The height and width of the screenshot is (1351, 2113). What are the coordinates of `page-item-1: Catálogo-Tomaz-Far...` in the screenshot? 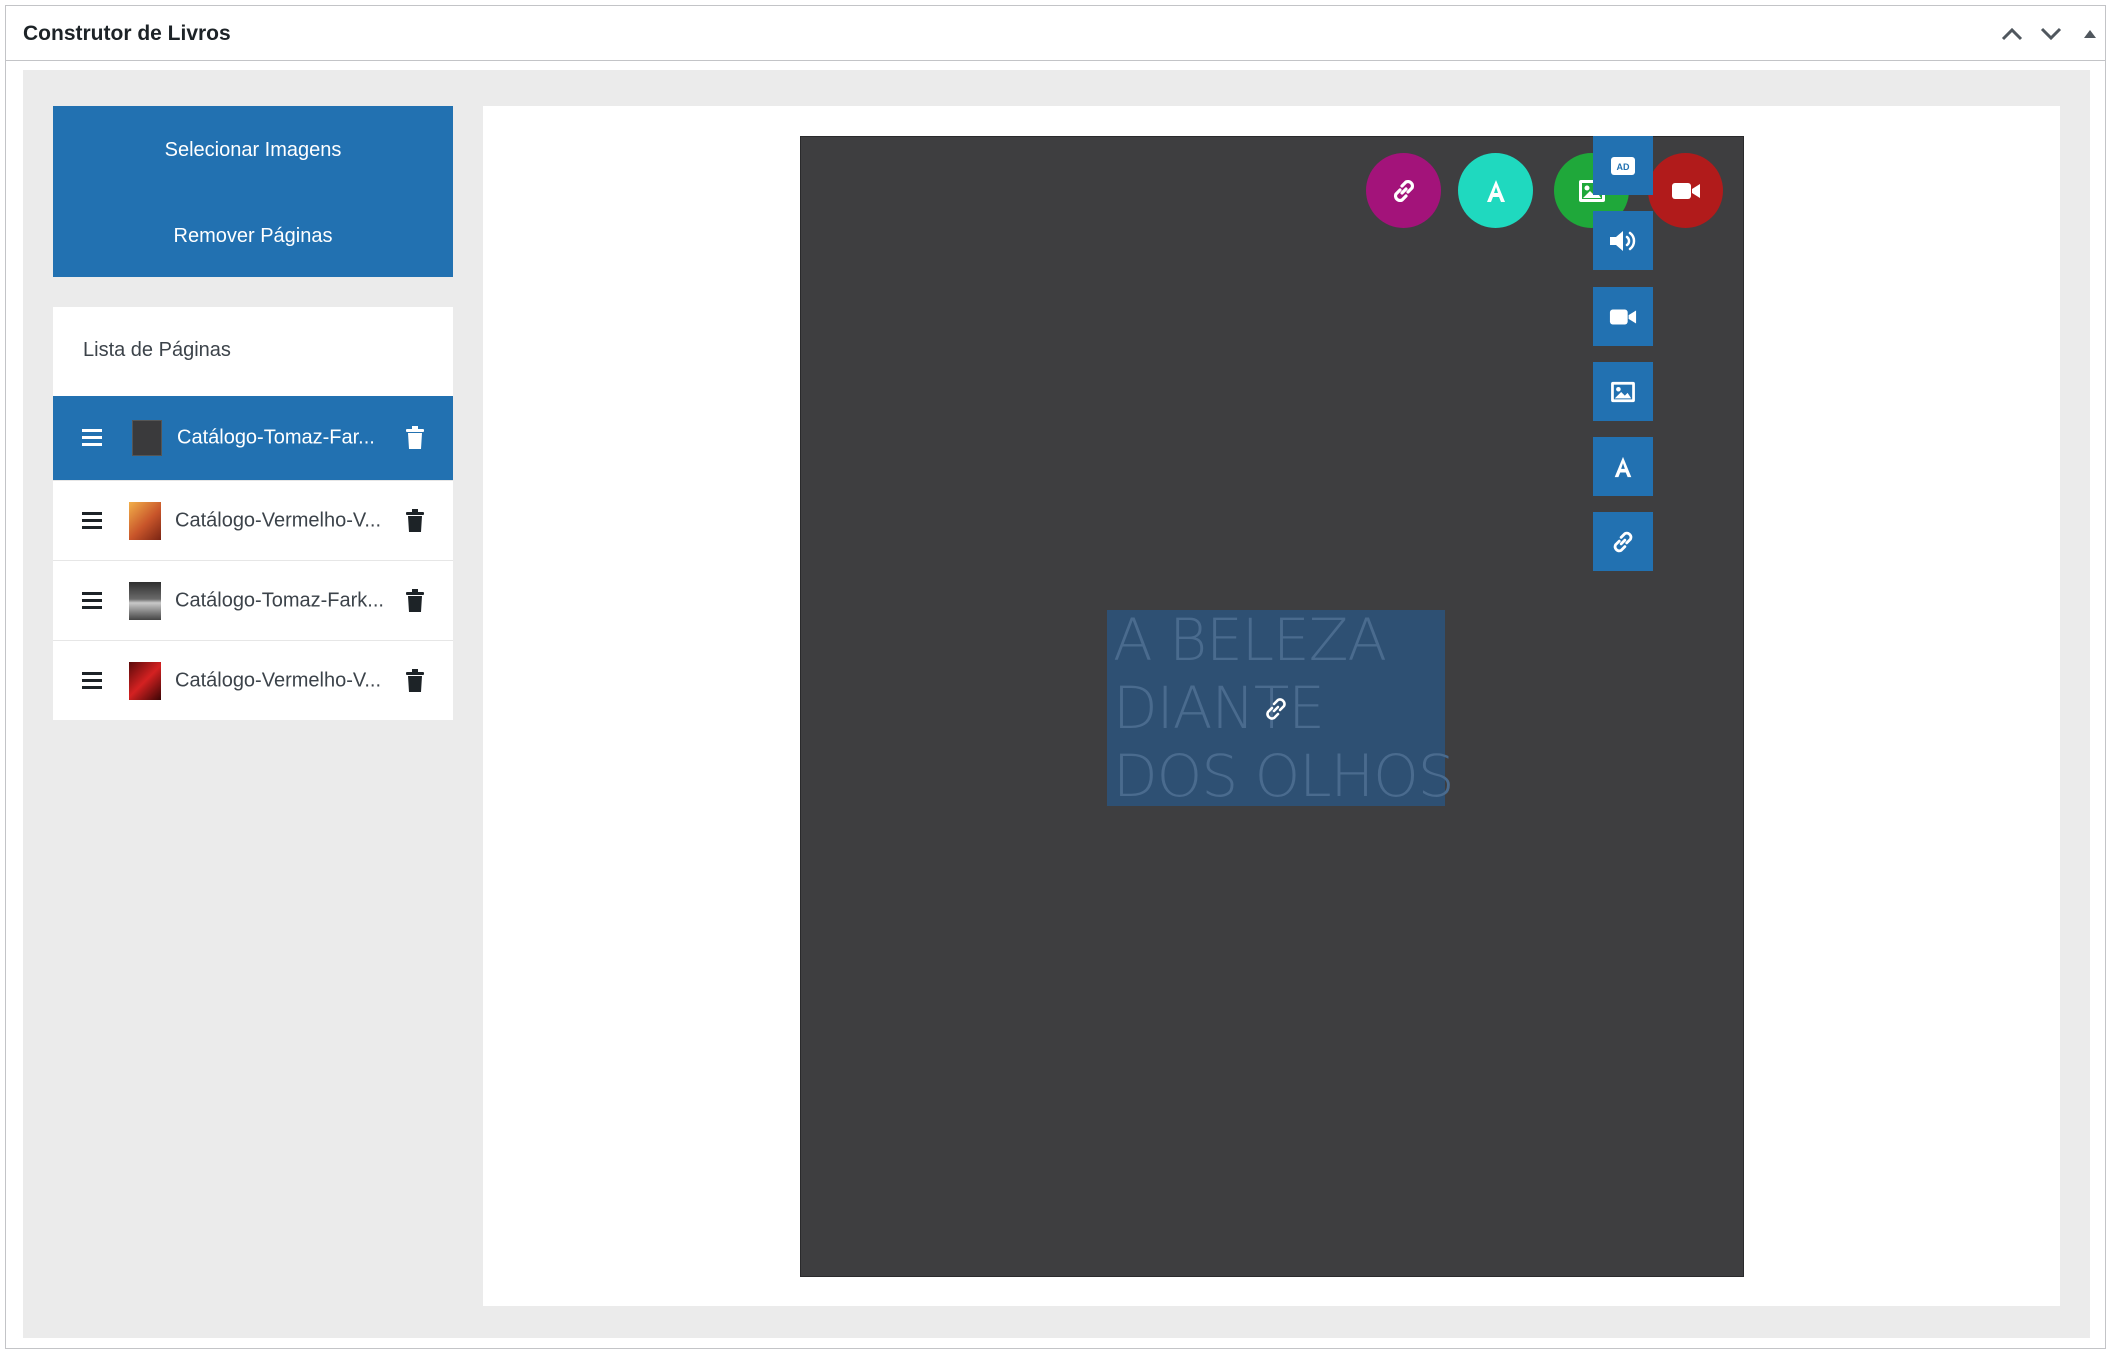 It's located at (253, 438).